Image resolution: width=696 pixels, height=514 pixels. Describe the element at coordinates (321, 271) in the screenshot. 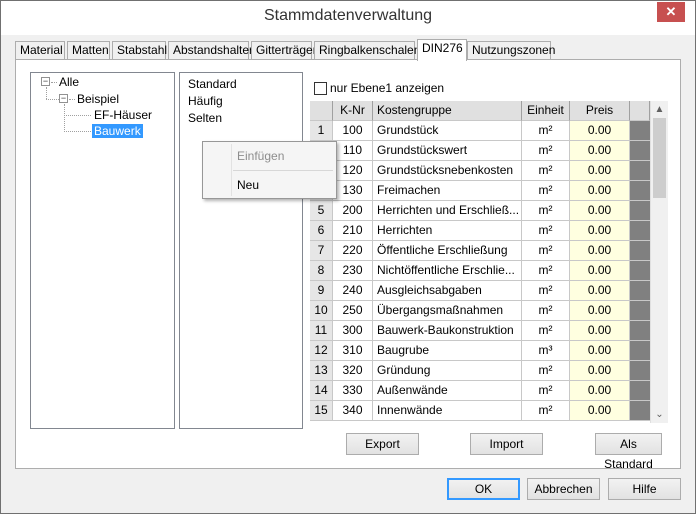

I see `row-number: 8` at that location.